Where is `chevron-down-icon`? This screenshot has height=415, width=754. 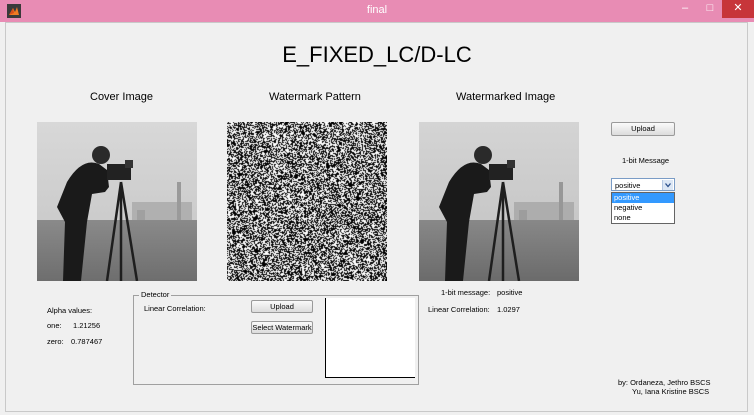
chevron-down-icon is located at coordinates (667, 185).